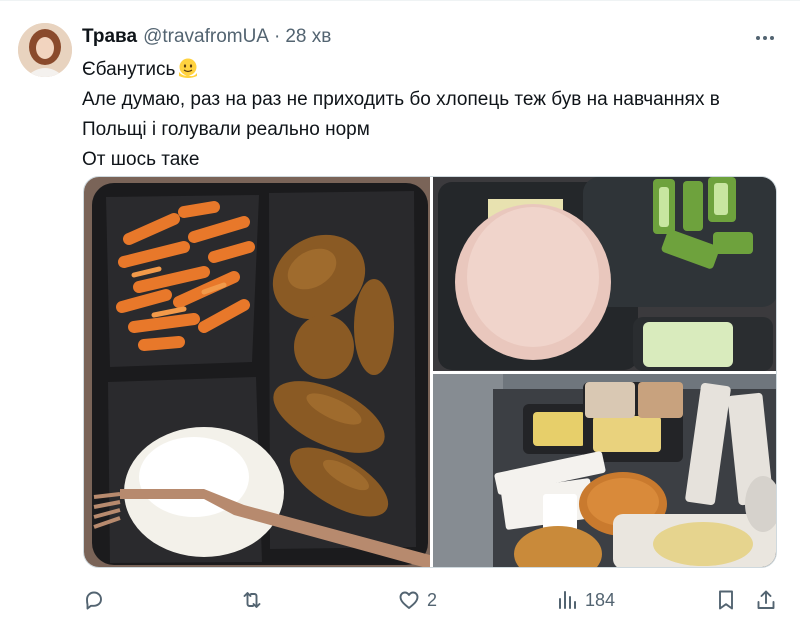  I want to click on tweet-line-text: Єбанутись, so click(129, 69).